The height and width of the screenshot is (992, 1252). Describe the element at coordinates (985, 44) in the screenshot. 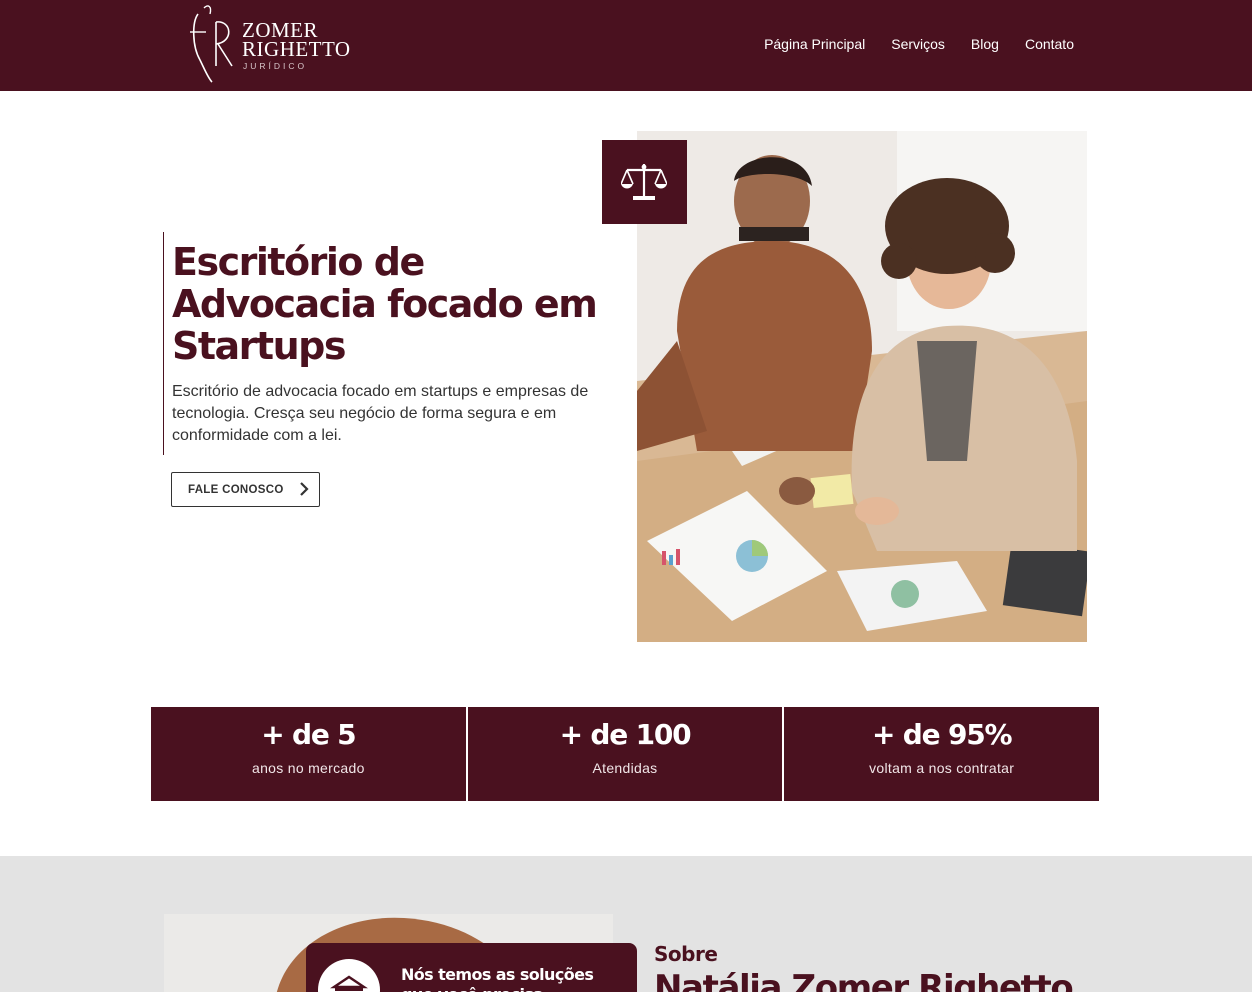

I see `nav-link-blog: Blog` at that location.